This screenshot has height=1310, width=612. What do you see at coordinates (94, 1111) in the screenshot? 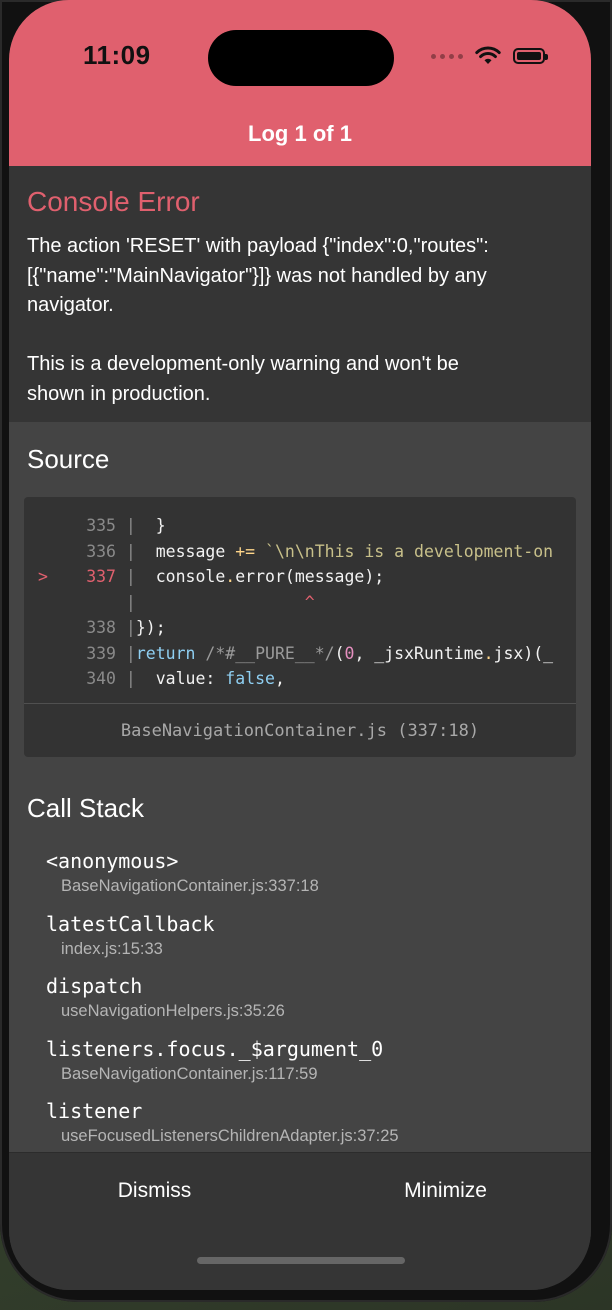
I see `stack-frame-function: listener` at bounding box center [94, 1111].